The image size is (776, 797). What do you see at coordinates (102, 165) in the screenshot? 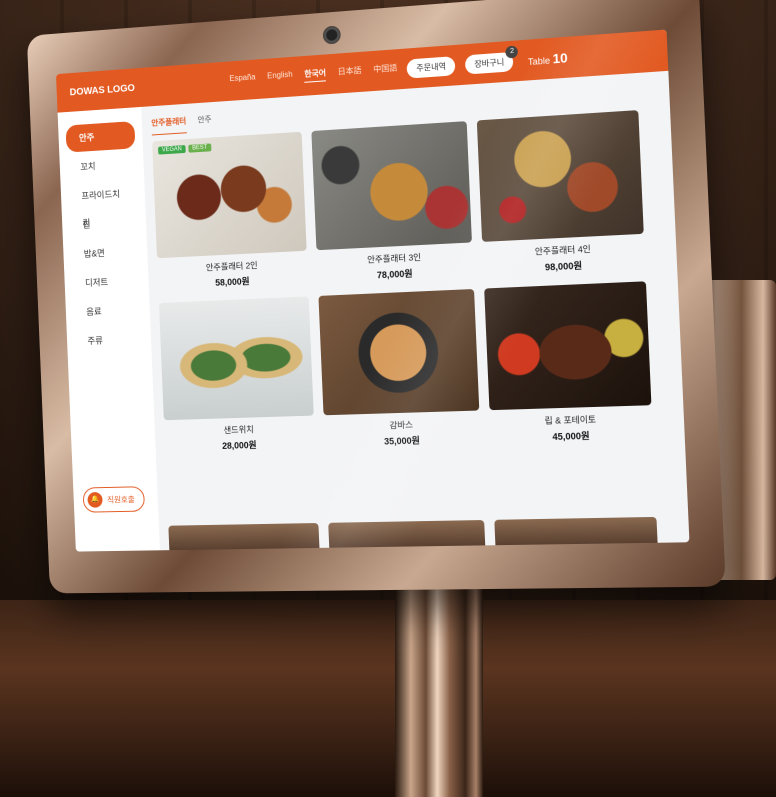
I see `sidebar-item-skewer: 꼬치` at bounding box center [102, 165].